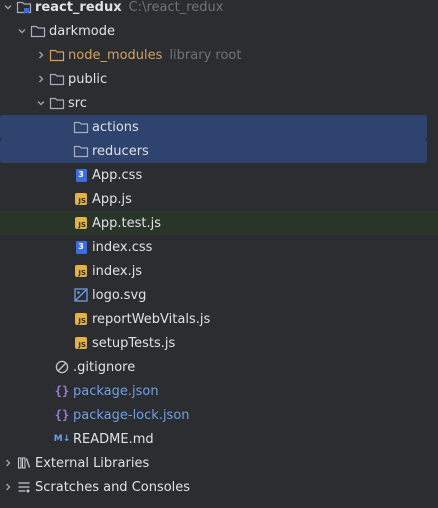  What do you see at coordinates (115, 127) in the screenshot?
I see `folder-label: actions` at bounding box center [115, 127].